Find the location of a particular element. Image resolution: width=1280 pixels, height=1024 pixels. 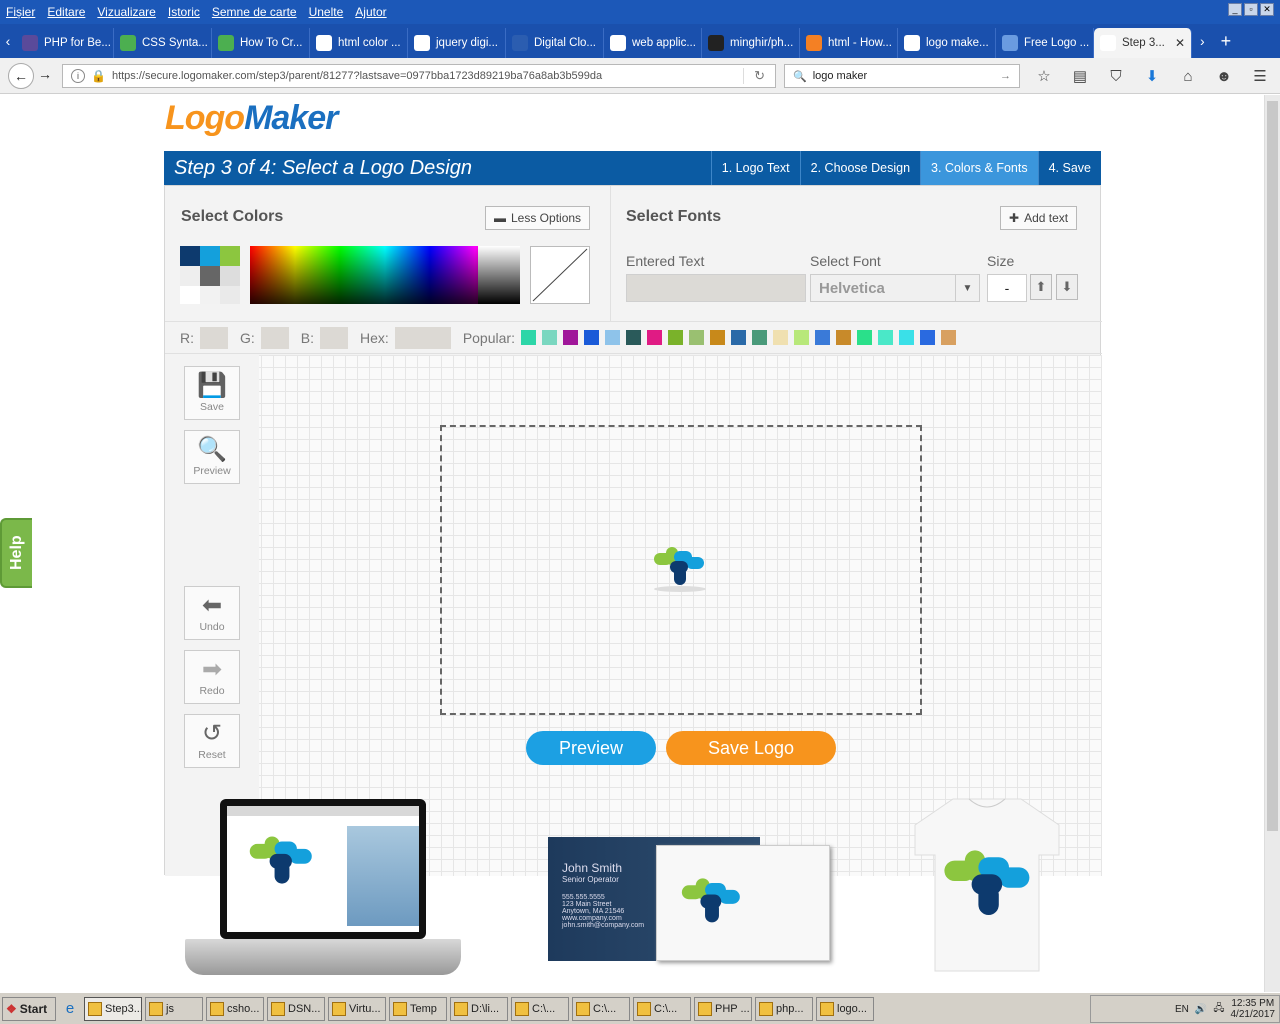

g-input is located at coordinates (274, 337).